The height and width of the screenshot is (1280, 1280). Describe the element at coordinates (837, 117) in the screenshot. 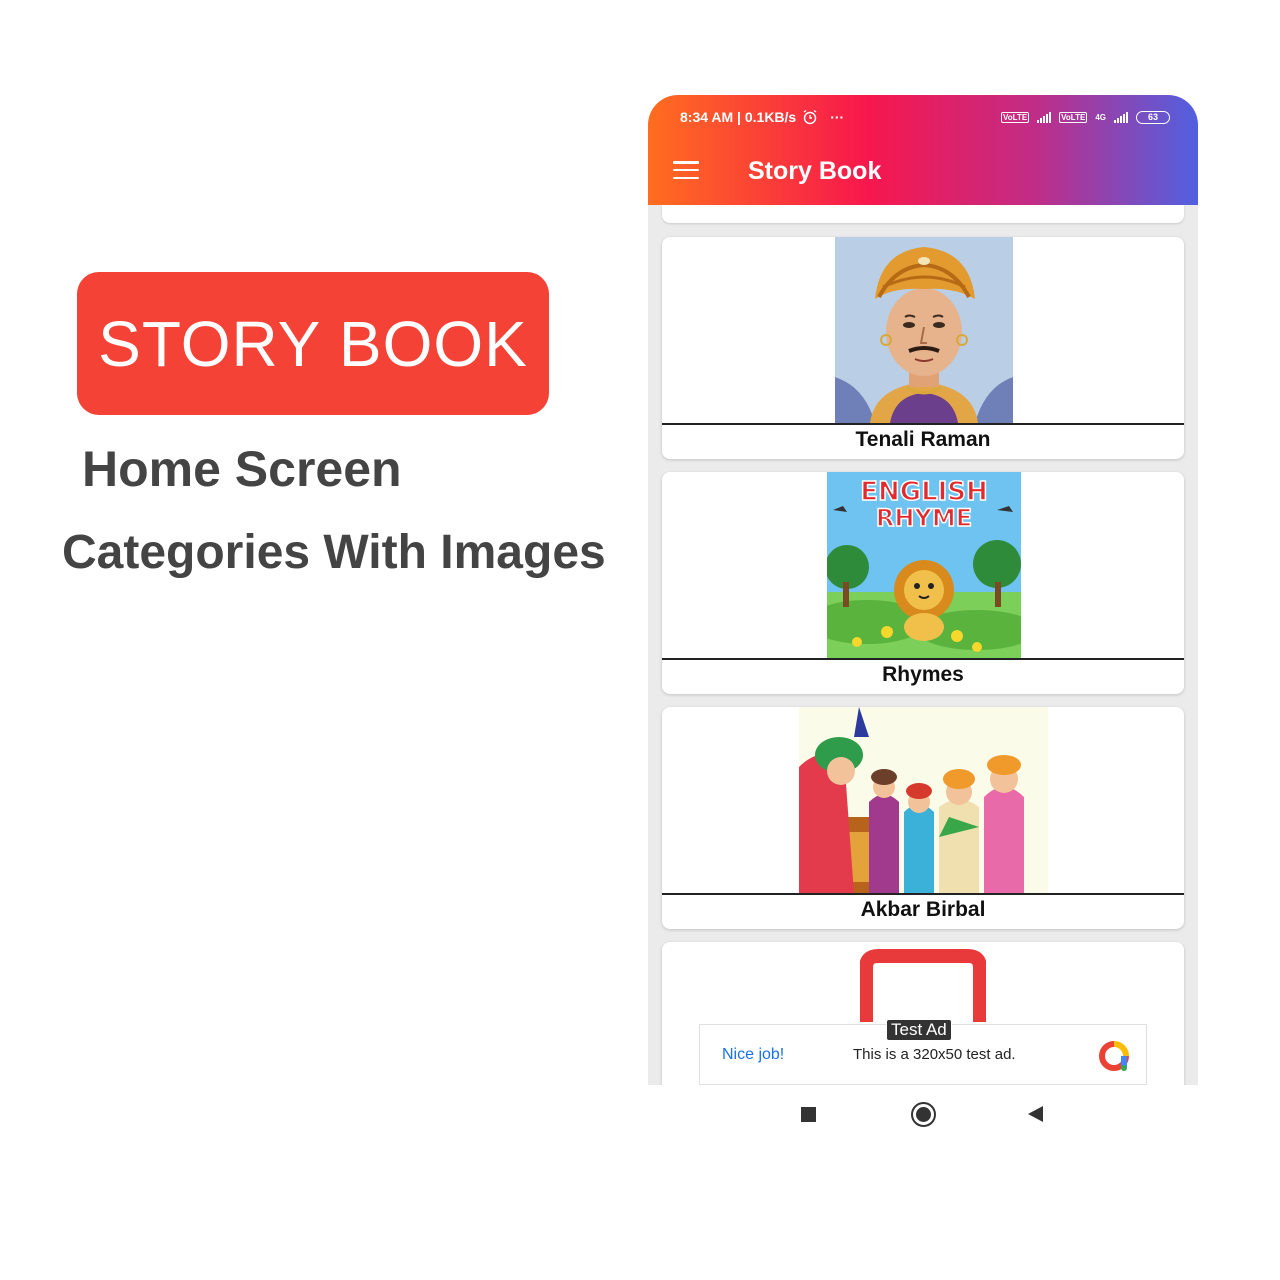

I see `status-more-icon: ···` at that location.